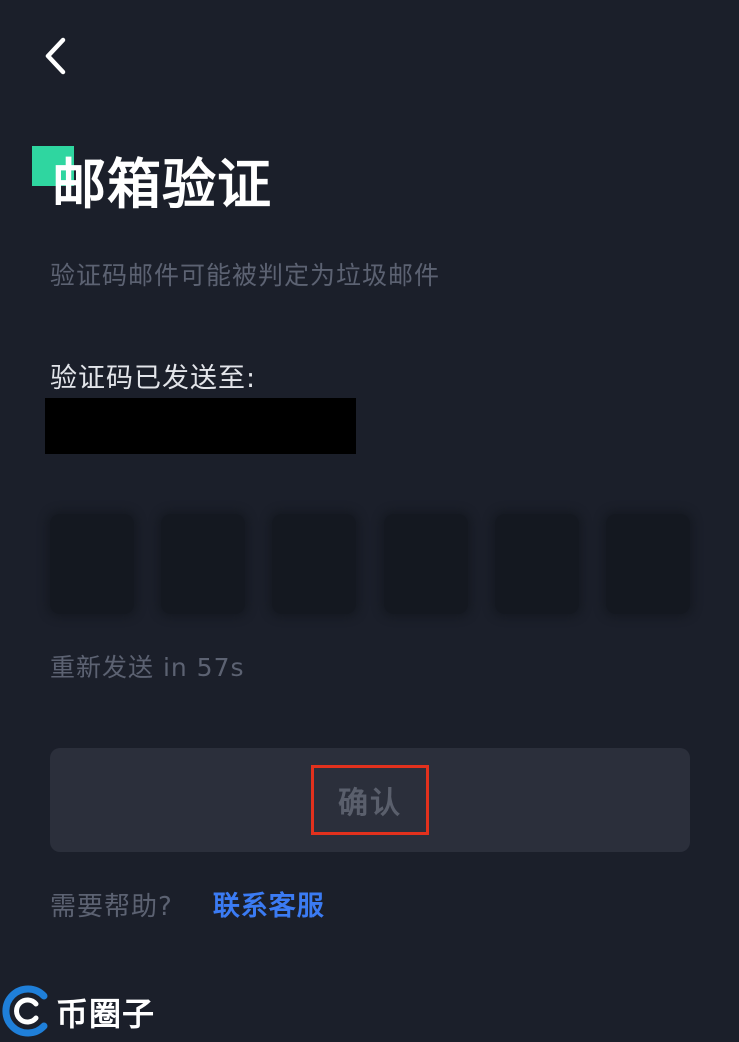 The image size is (739, 1042). What do you see at coordinates (162, 184) in the screenshot?
I see `page-title: 邮箱验证` at bounding box center [162, 184].